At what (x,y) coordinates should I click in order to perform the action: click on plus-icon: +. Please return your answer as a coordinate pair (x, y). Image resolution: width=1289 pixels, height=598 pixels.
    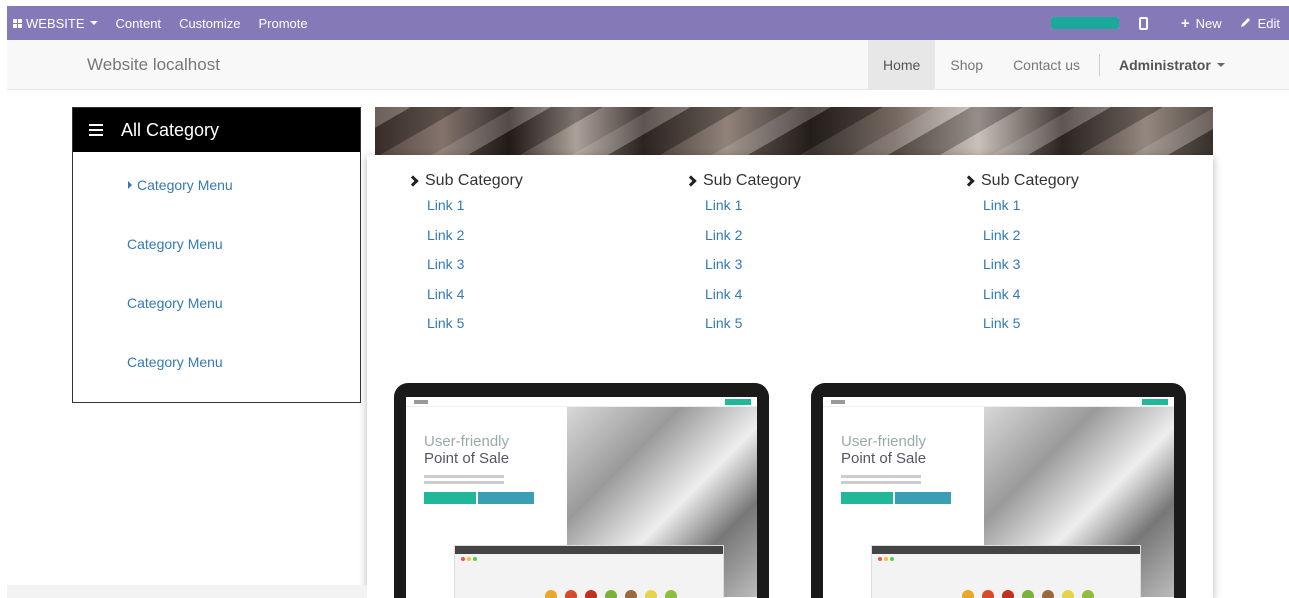
    Looking at the image, I should click on (1185, 23).